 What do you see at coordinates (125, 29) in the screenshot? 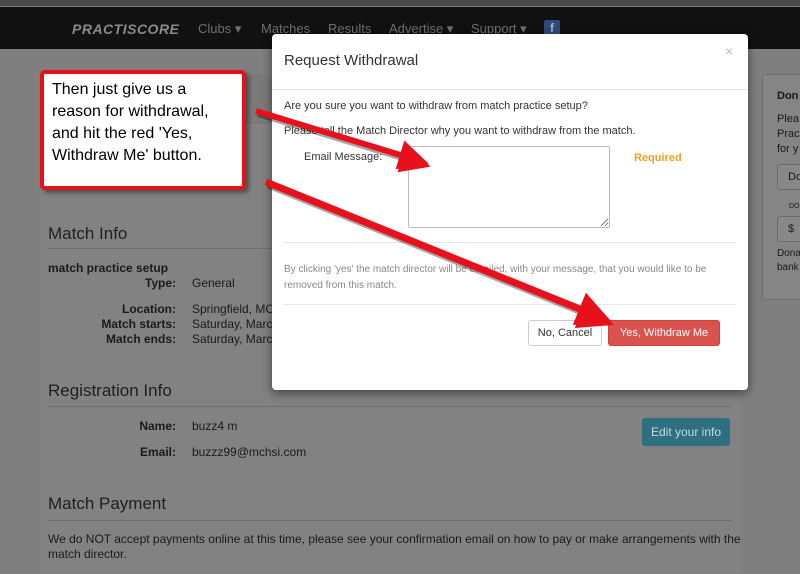
I see `brand-logo: PRACTISCORE` at bounding box center [125, 29].